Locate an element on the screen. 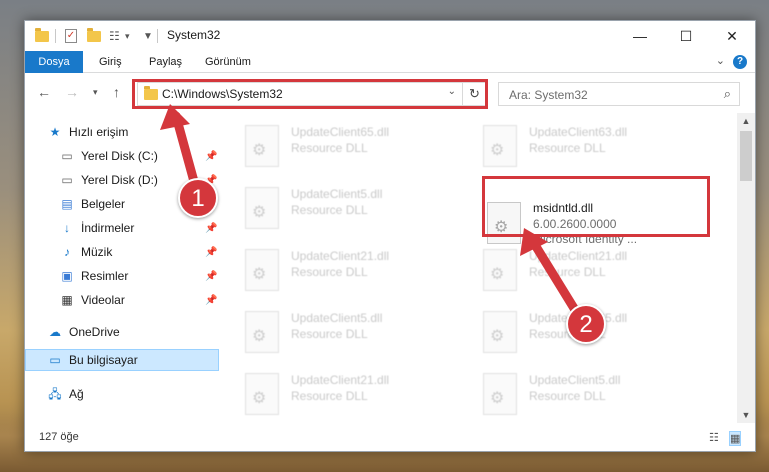  arrow-1-head is located at coordinates (175, 117).